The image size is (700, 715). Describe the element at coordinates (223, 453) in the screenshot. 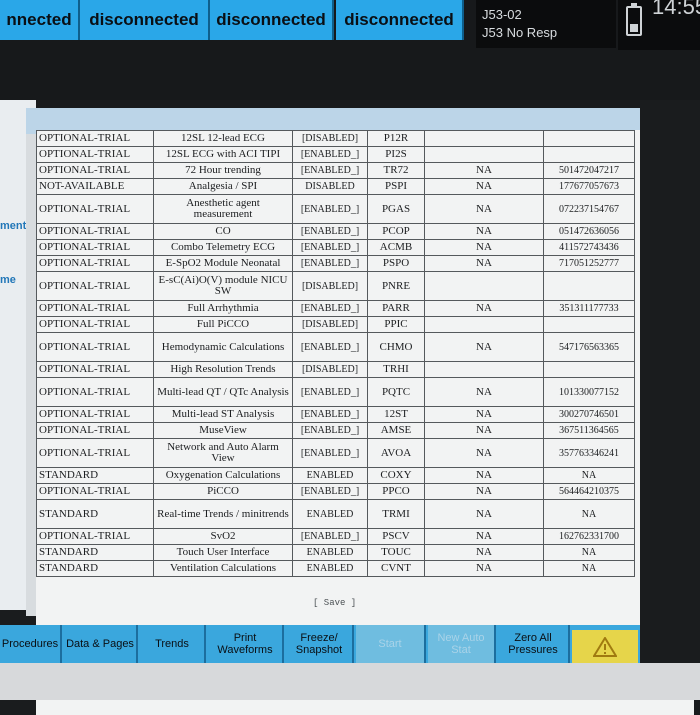

I see `feature-cell: Network and Auto Alarm View` at that location.